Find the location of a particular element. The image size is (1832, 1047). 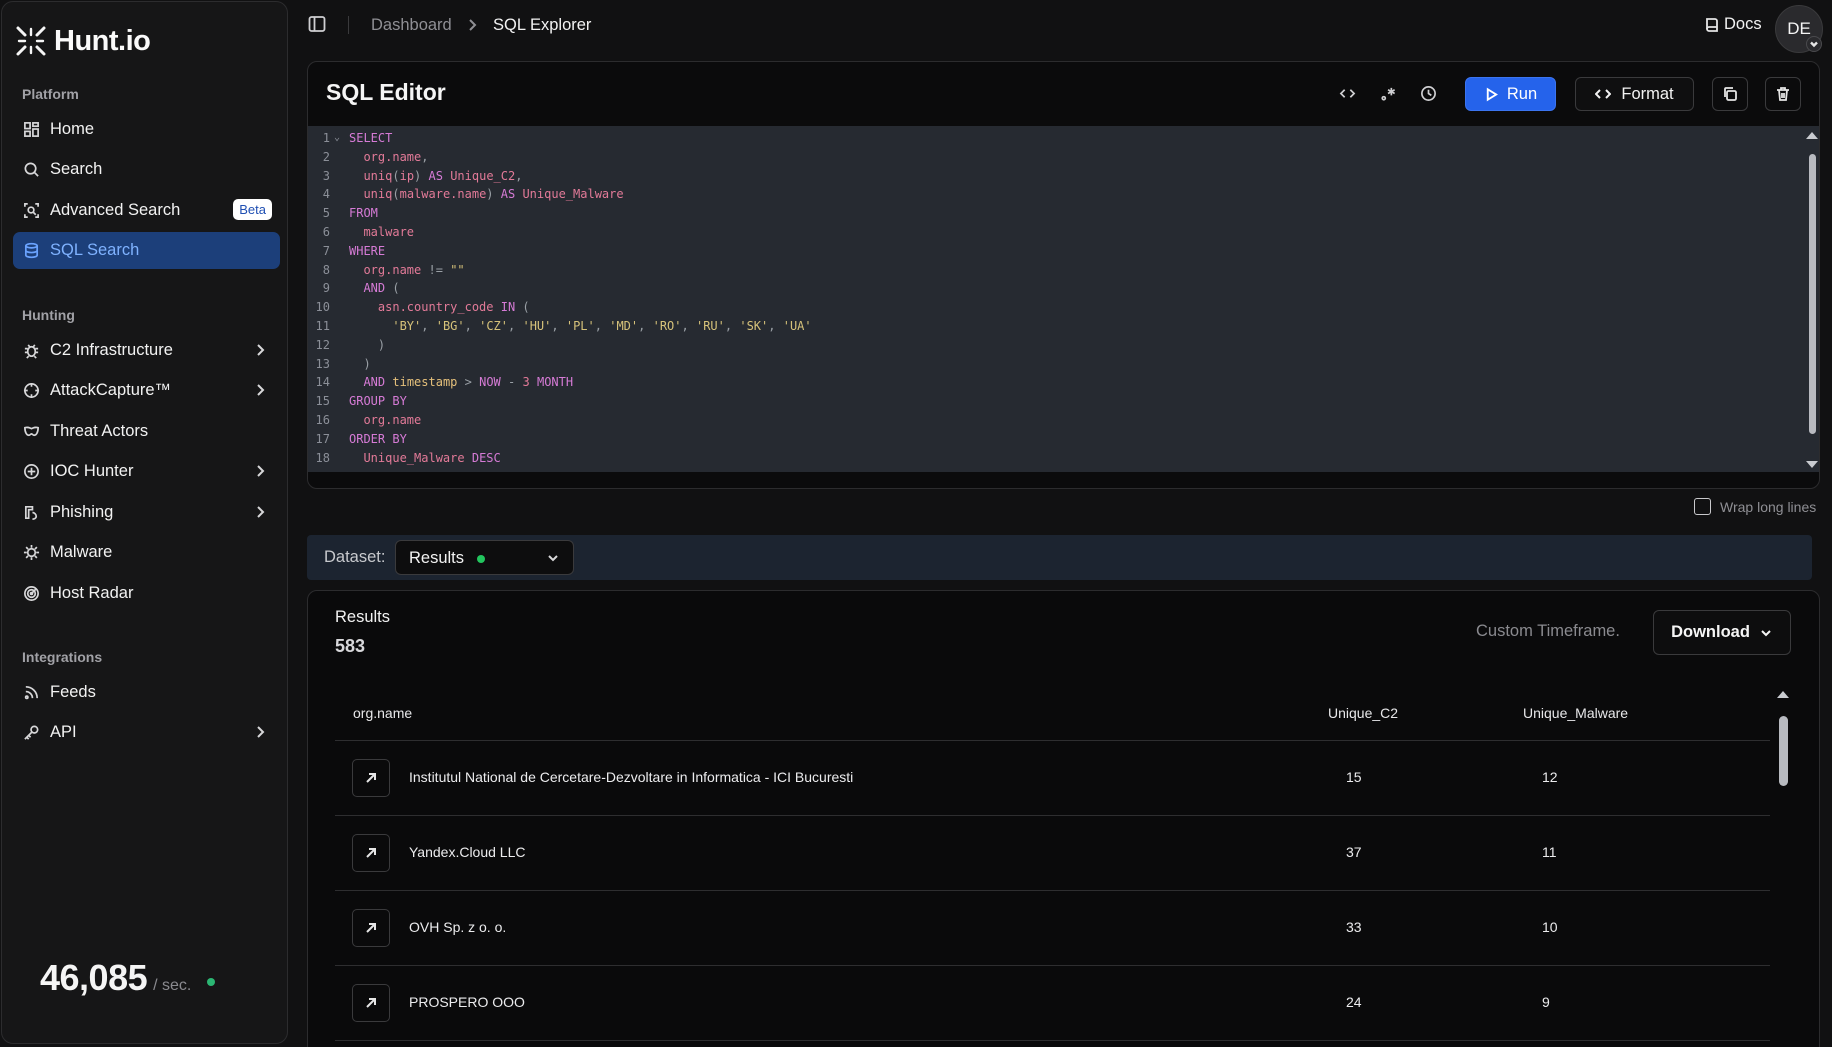

sidebar-item-malware: Malware is located at coordinates (146, 552).